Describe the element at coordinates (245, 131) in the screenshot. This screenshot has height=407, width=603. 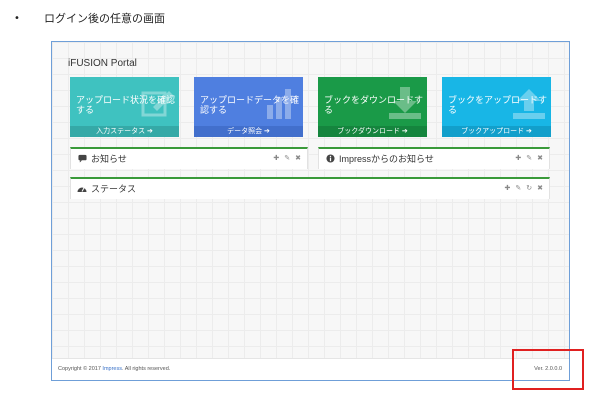
I see `tile-footer-label: データ照会` at that location.